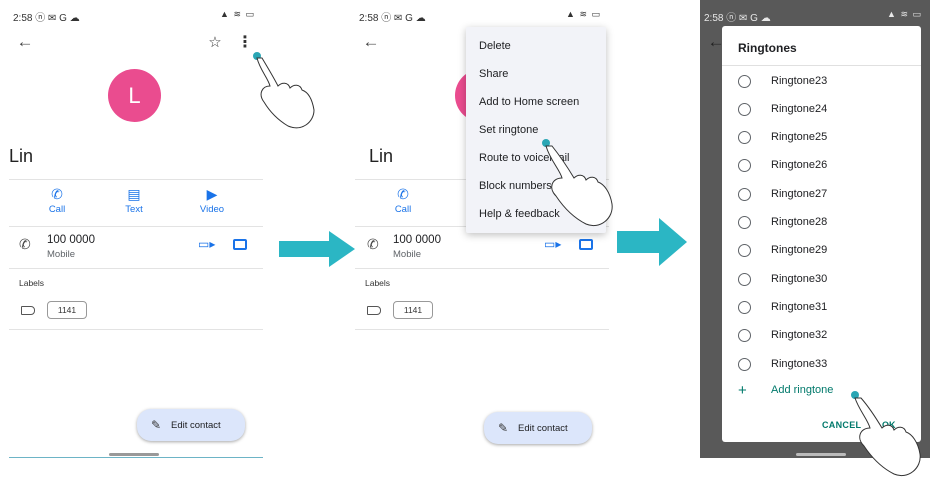 The height and width of the screenshot is (483, 930). I want to click on ringtone-option: Ringtone23, so click(823, 82).